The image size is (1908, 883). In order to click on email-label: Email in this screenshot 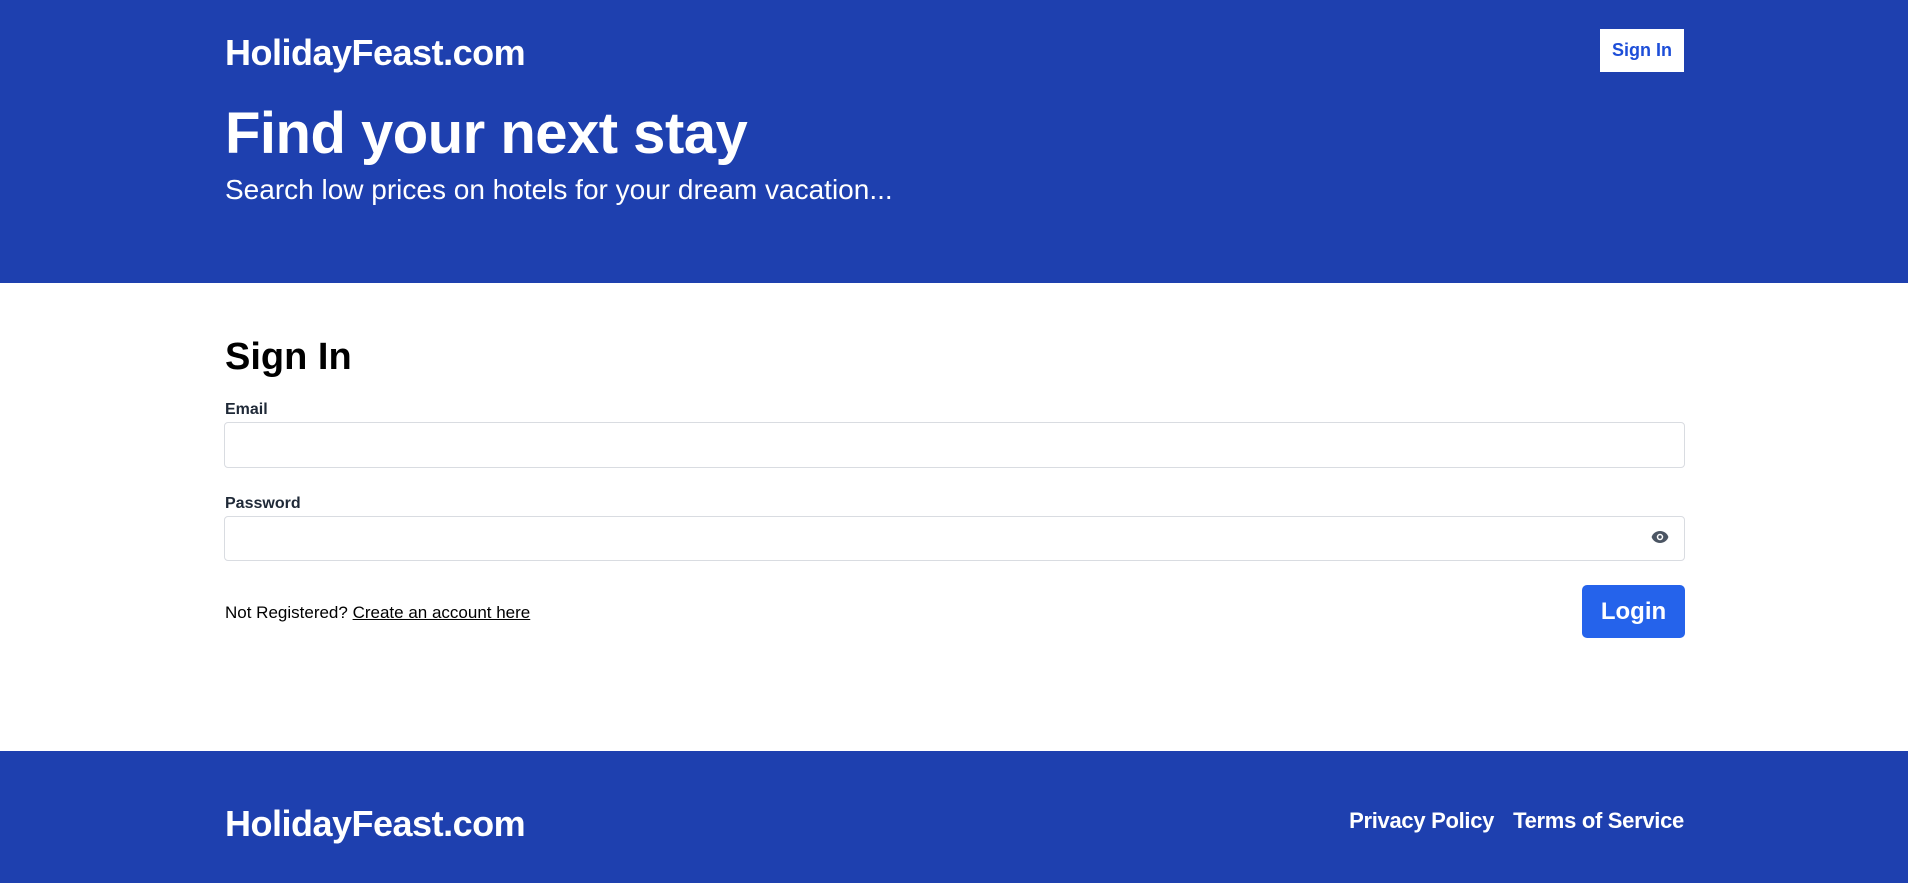, I will do `click(246, 409)`.